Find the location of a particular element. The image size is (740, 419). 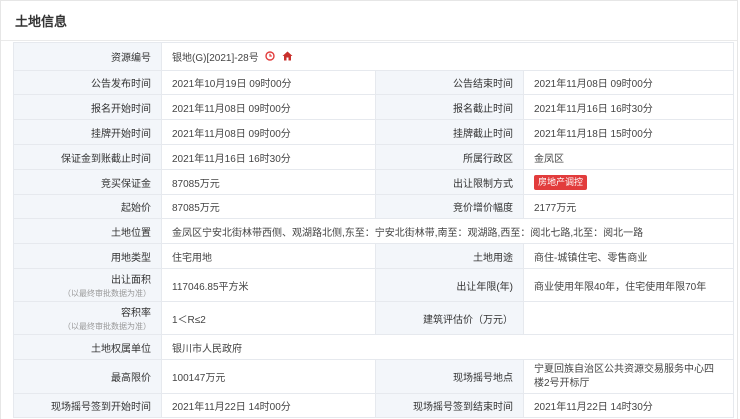

table-row: 保证金到账截止时间 2021年11月16日 16时30分 所属行政区 金凤区 is located at coordinates (373, 157).